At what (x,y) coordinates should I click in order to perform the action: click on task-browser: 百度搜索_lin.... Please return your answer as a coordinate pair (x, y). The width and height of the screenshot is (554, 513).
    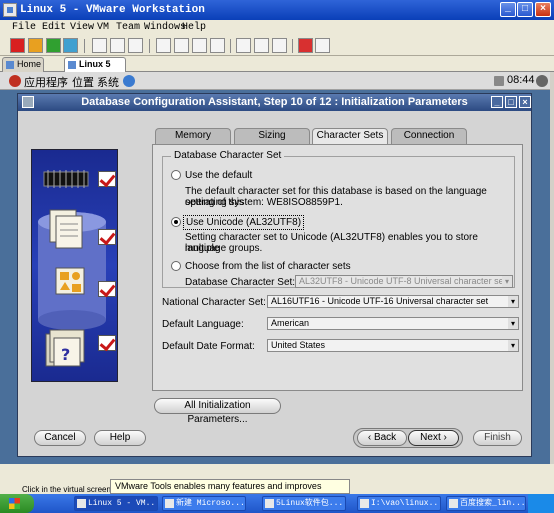
    Looking at the image, I should click on (486, 503).